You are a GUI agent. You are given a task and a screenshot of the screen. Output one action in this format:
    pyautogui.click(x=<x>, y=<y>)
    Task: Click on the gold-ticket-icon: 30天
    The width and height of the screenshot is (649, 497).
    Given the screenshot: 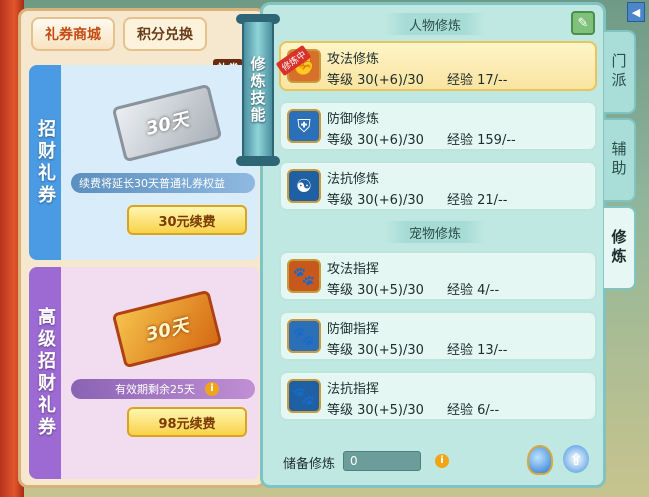 What is the action you would take?
    pyautogui.click(x=167, y=329)
    